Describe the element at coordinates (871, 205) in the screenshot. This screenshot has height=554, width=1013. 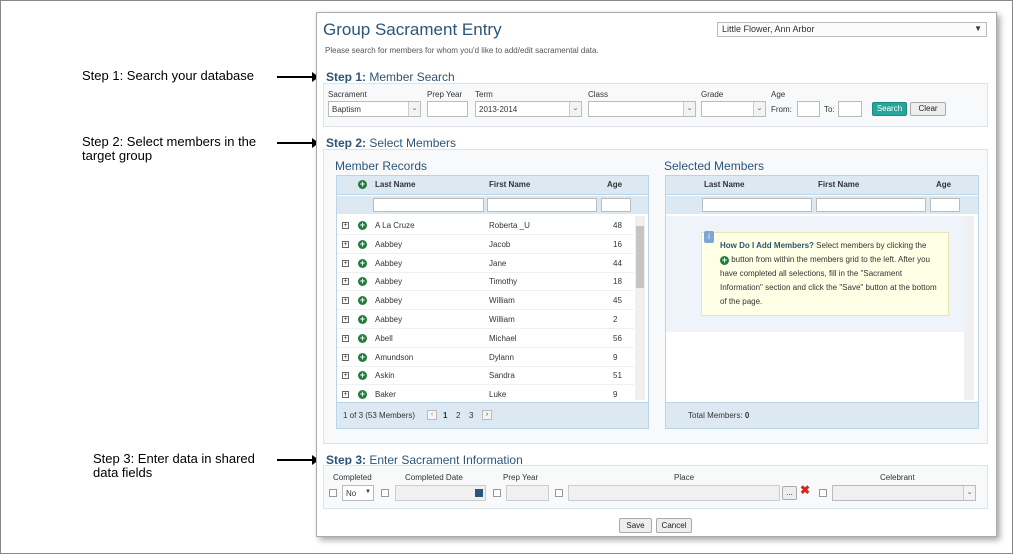
I see `selected-filter-first-name` at that location.